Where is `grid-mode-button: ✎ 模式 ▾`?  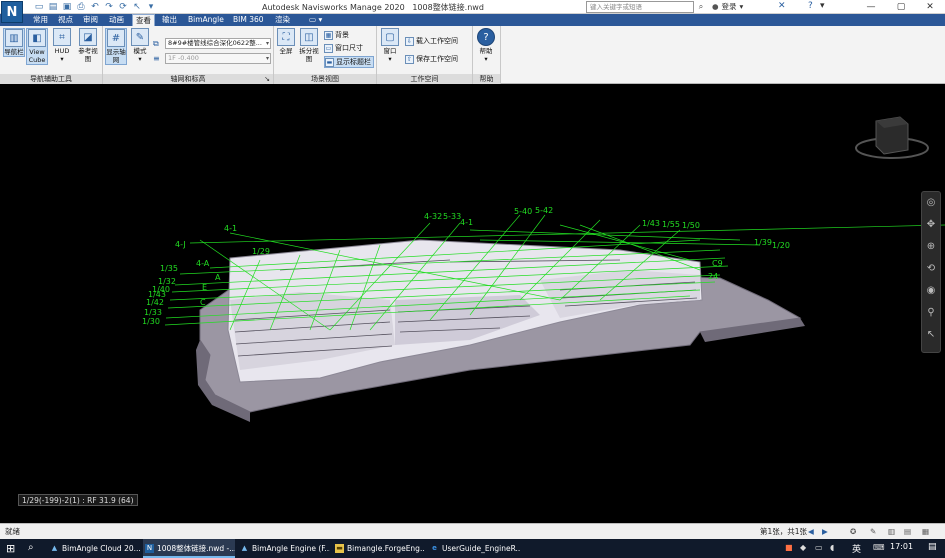
grid-mode-button: ✎ 模式 ▾ is located at coordinates (140, 45).